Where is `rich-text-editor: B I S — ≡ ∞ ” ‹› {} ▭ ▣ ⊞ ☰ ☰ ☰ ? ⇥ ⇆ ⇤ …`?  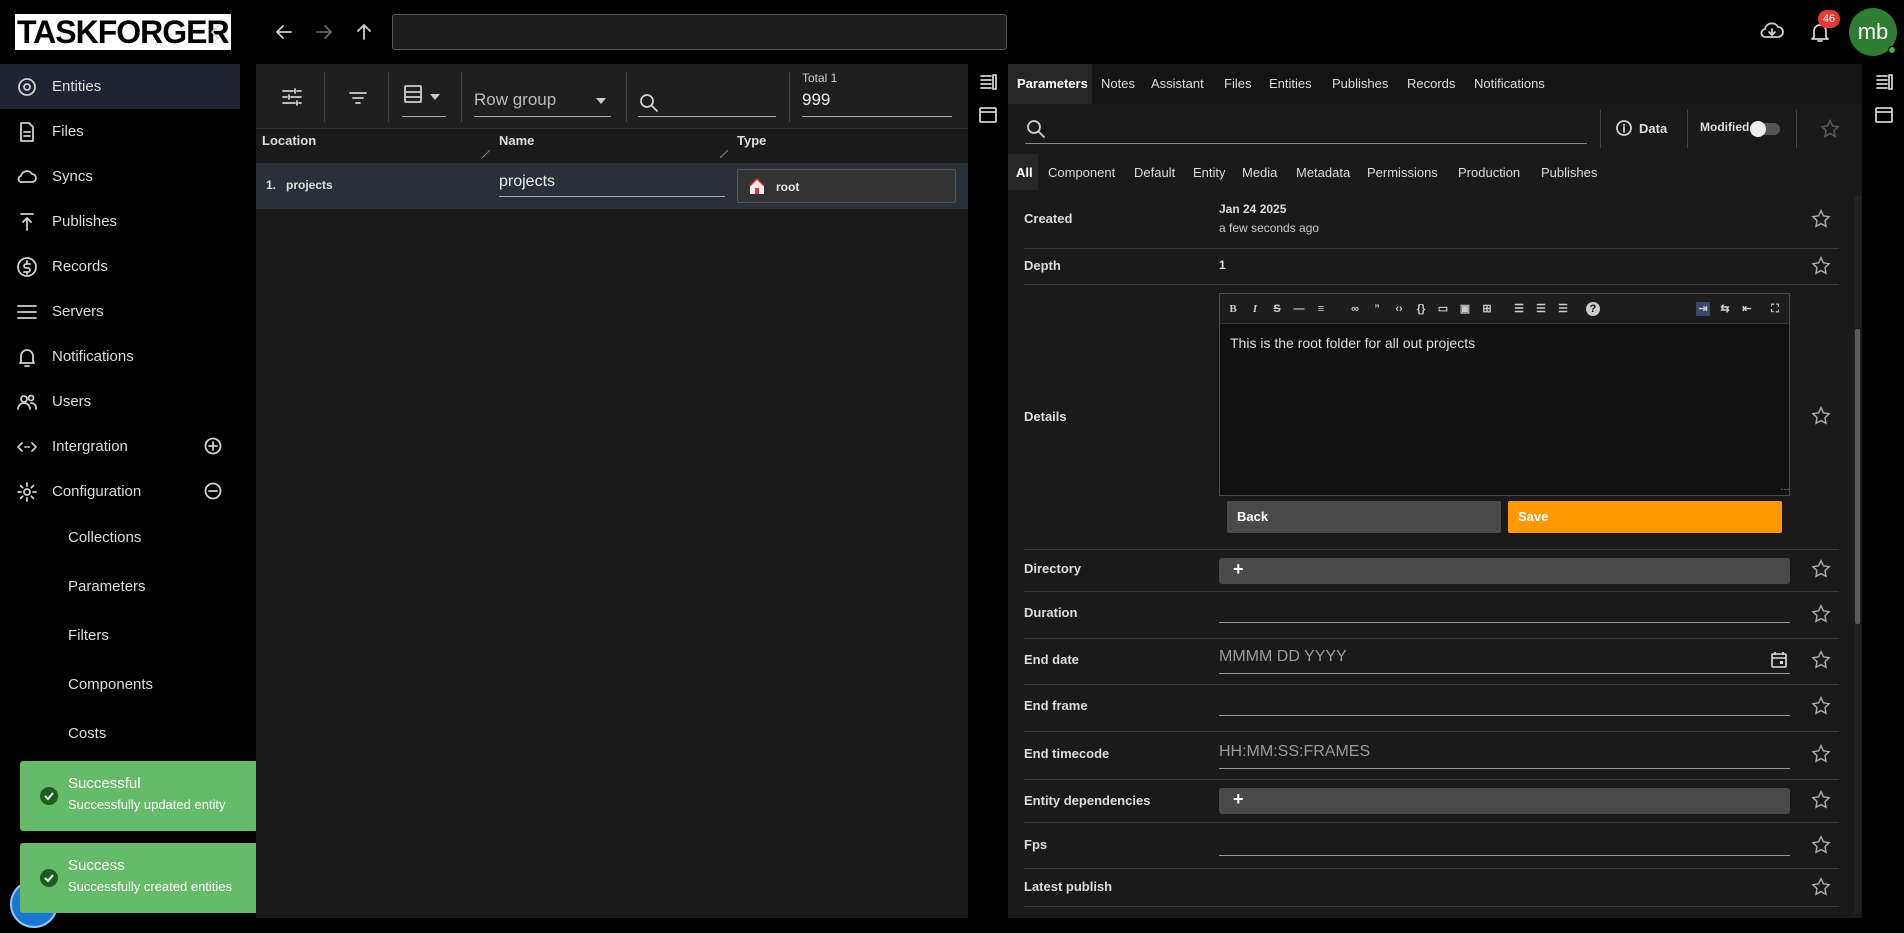 rich-text-editor: B I S — ≡ ∞ ” ‹› {} ▭ ▣ ⊞ ☰ ☰ ☰ ? ⇥ ⇆ ⇤ … is located at coordinates (1504, 394).